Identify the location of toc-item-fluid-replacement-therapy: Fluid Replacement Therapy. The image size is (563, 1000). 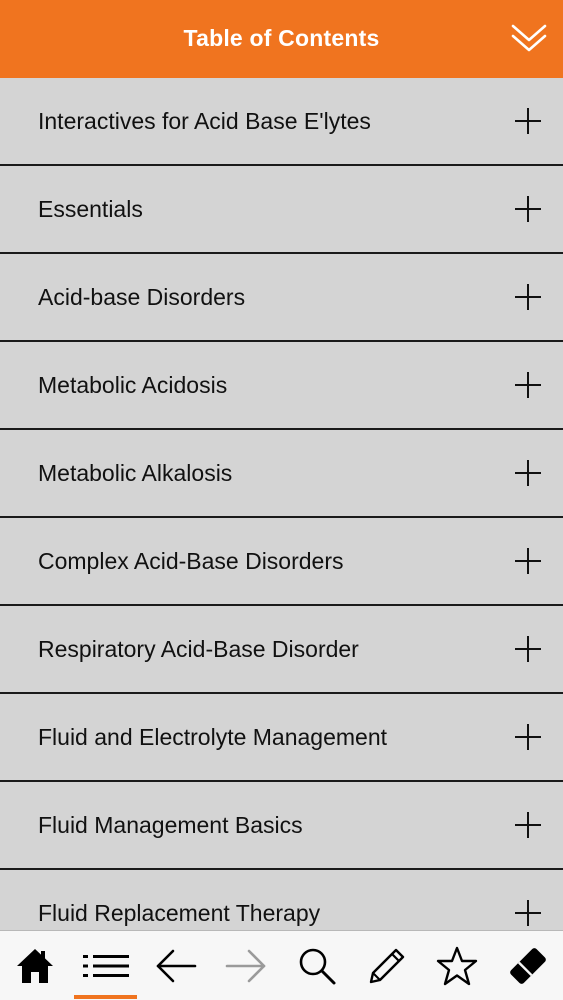
(281, 900).